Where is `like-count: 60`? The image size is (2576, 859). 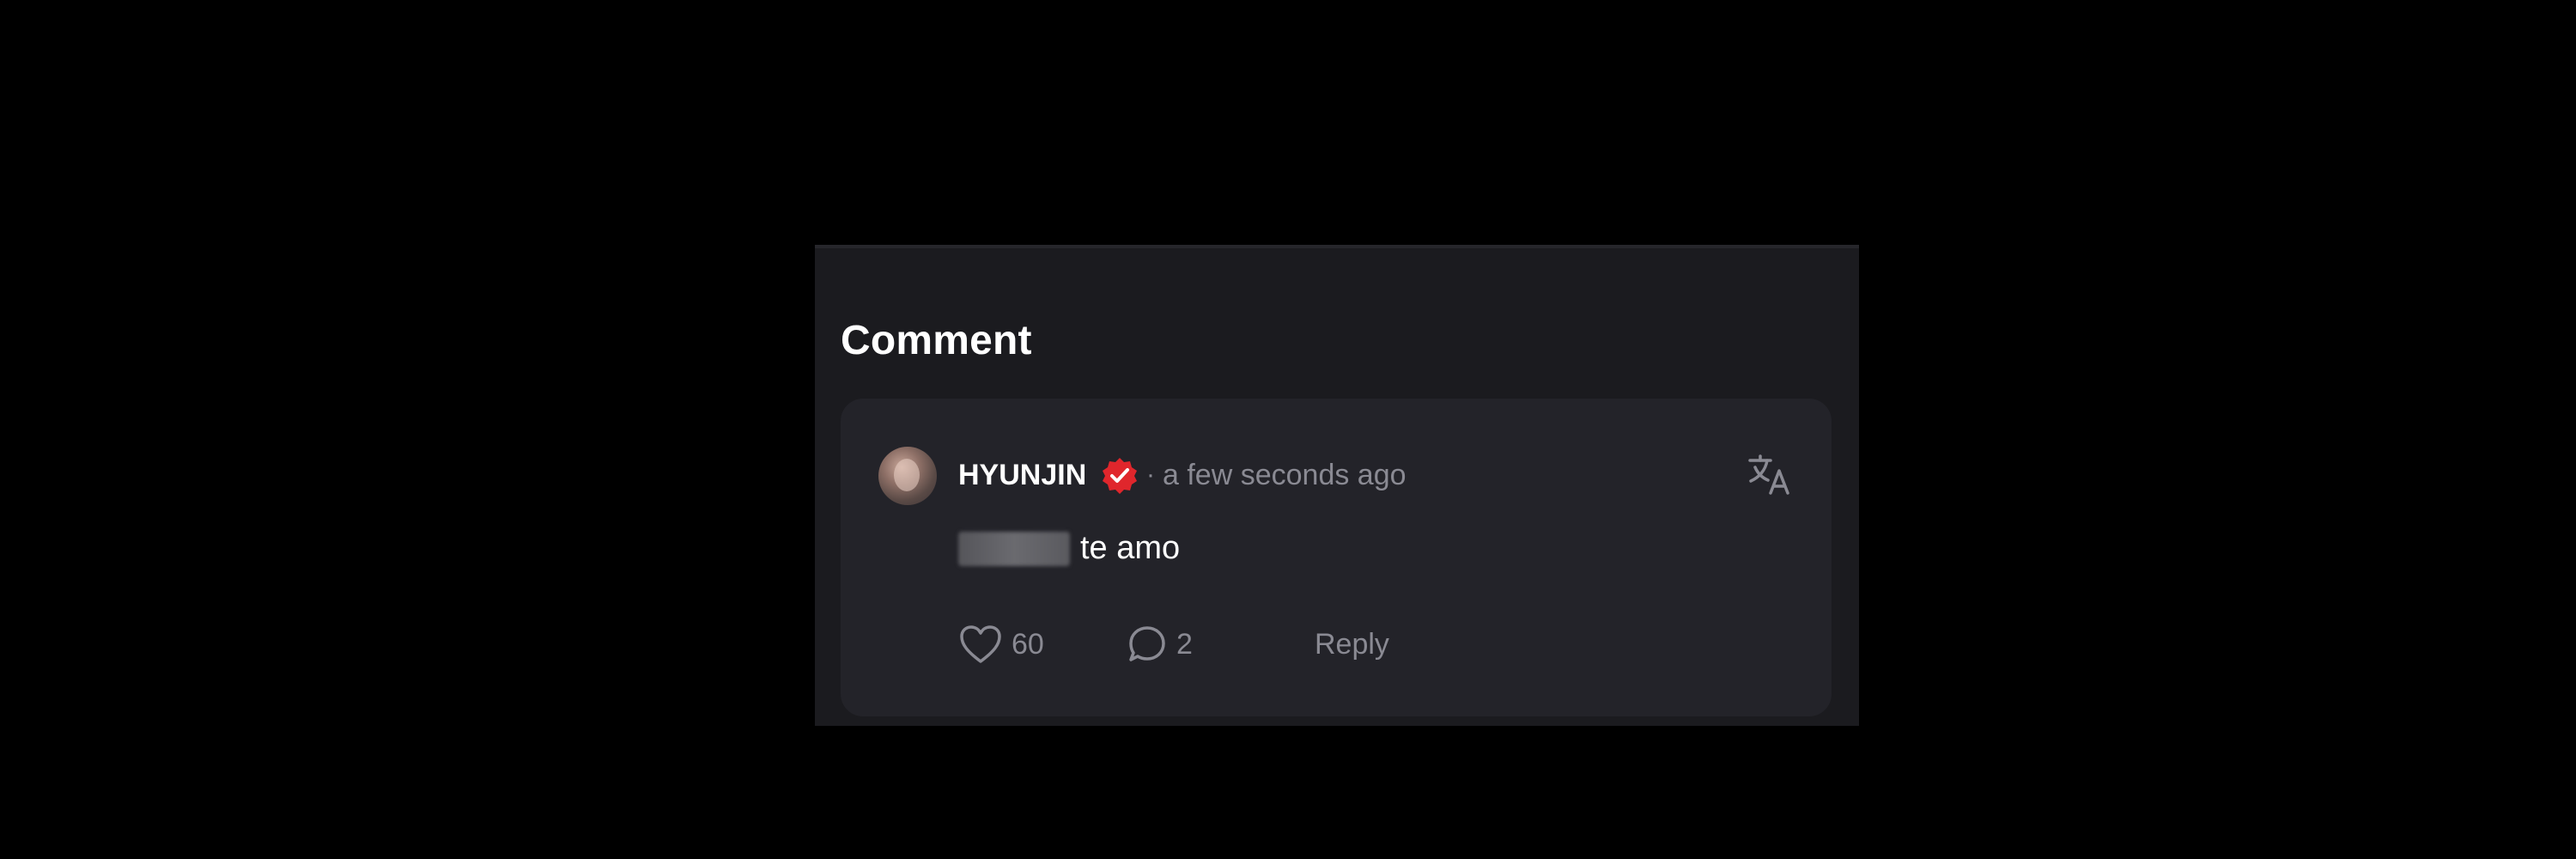
like-count: 60 is located at coordinates (1028, 644).